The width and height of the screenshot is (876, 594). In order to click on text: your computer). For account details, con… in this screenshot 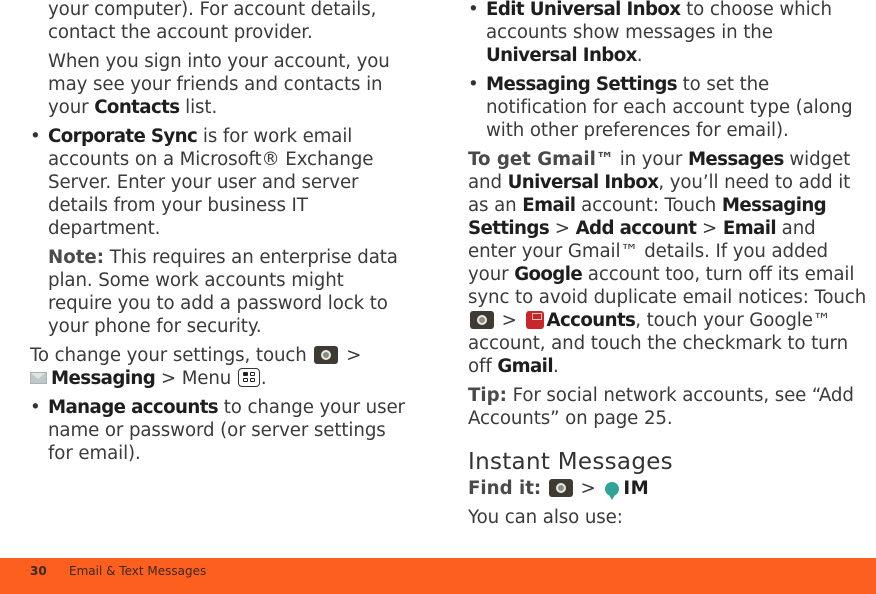, I will do `click(212, 21)`.